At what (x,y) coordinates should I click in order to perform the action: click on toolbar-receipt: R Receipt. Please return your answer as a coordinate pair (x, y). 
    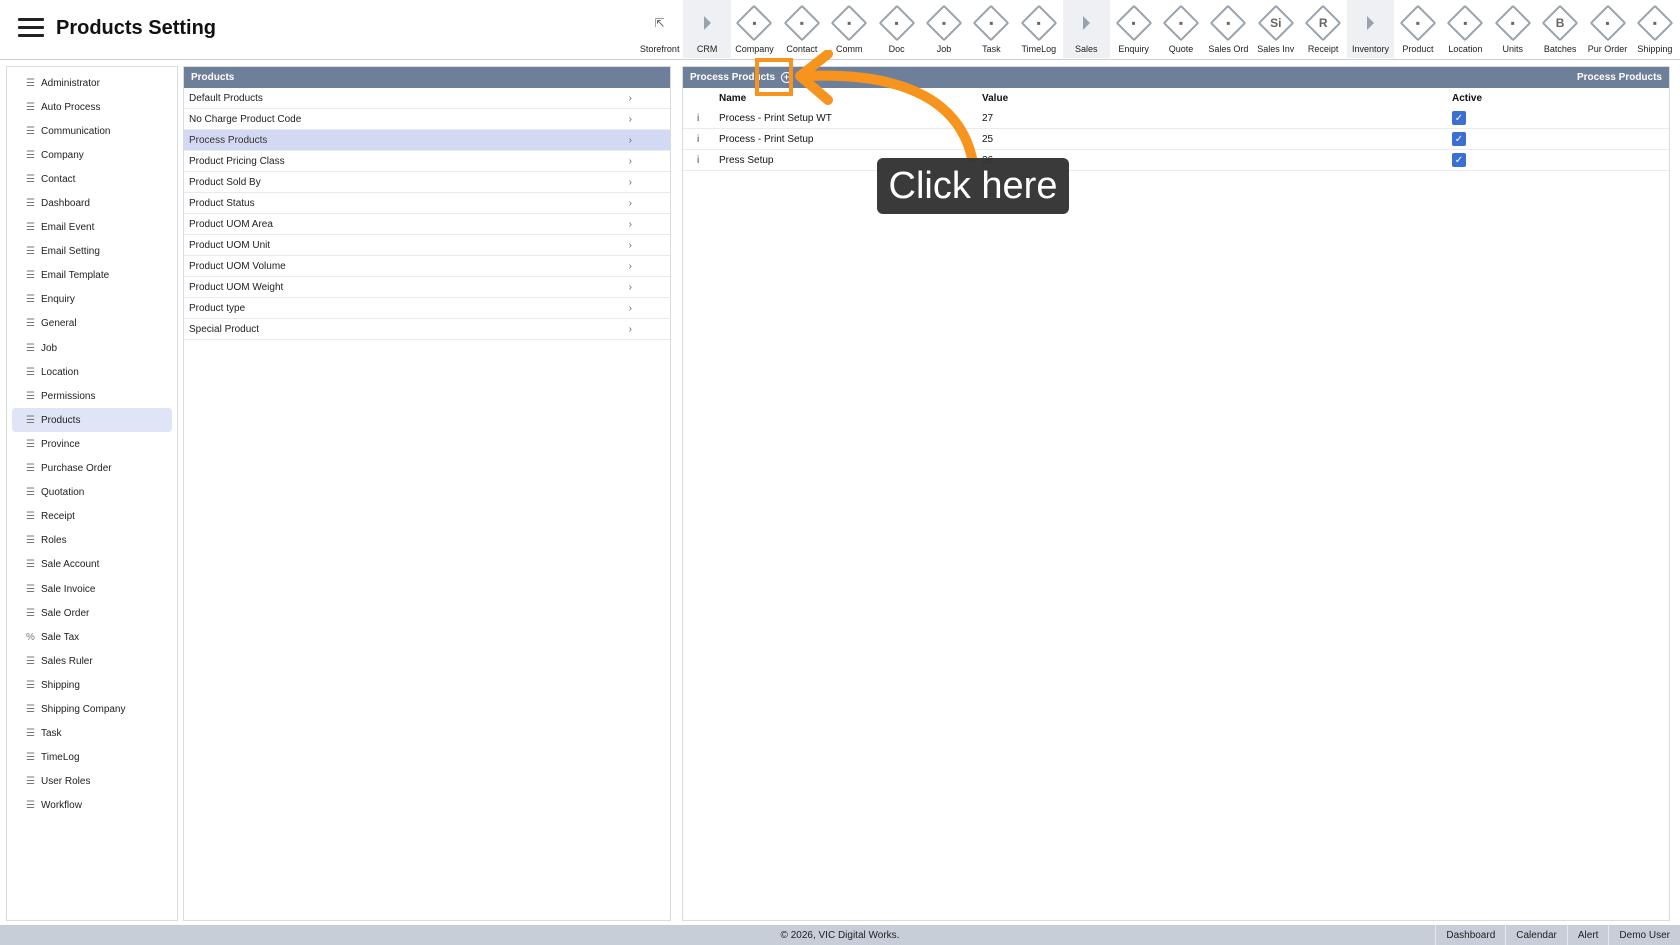
    Looking at the image, I should click on (1322, 29).